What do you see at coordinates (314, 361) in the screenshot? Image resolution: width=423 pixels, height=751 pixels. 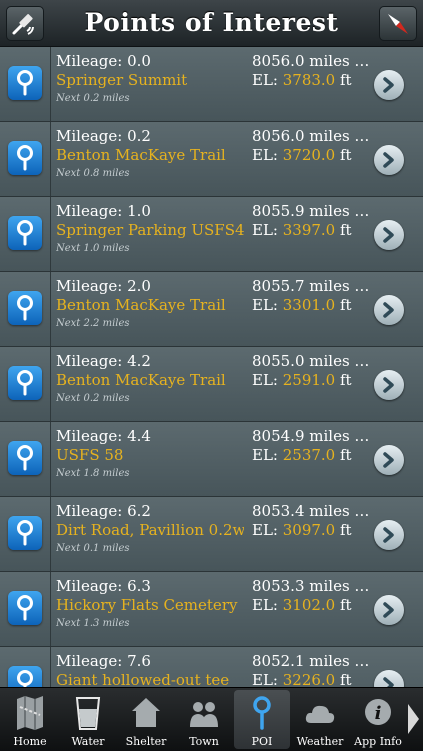 I see `poi-distance-away: 8055.0 miles away` at bounding box center [314, 361].